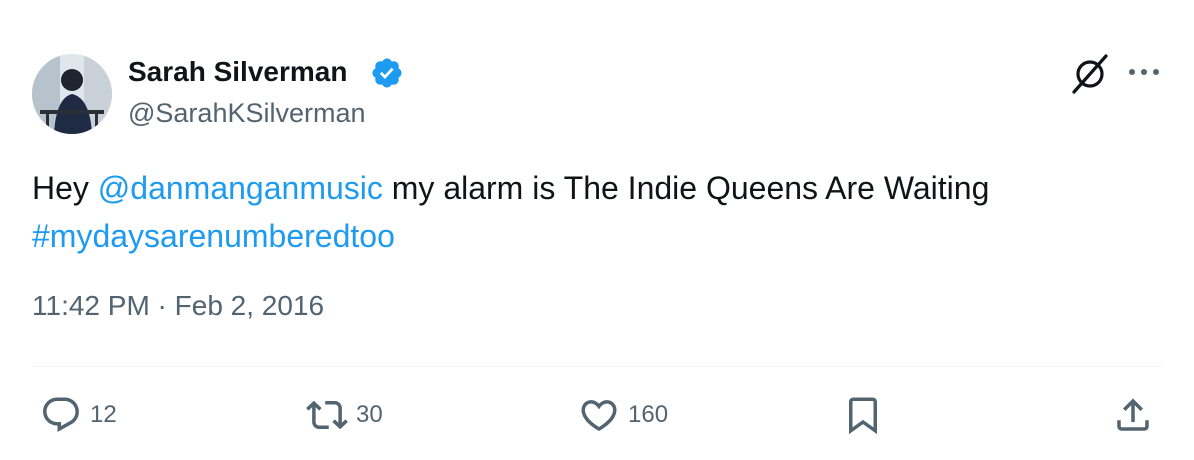  What do you see at coordinates (65, 188) in the screenshot?
I see `tweet-text-prefix: Hey` at bounding box center [65, 188].